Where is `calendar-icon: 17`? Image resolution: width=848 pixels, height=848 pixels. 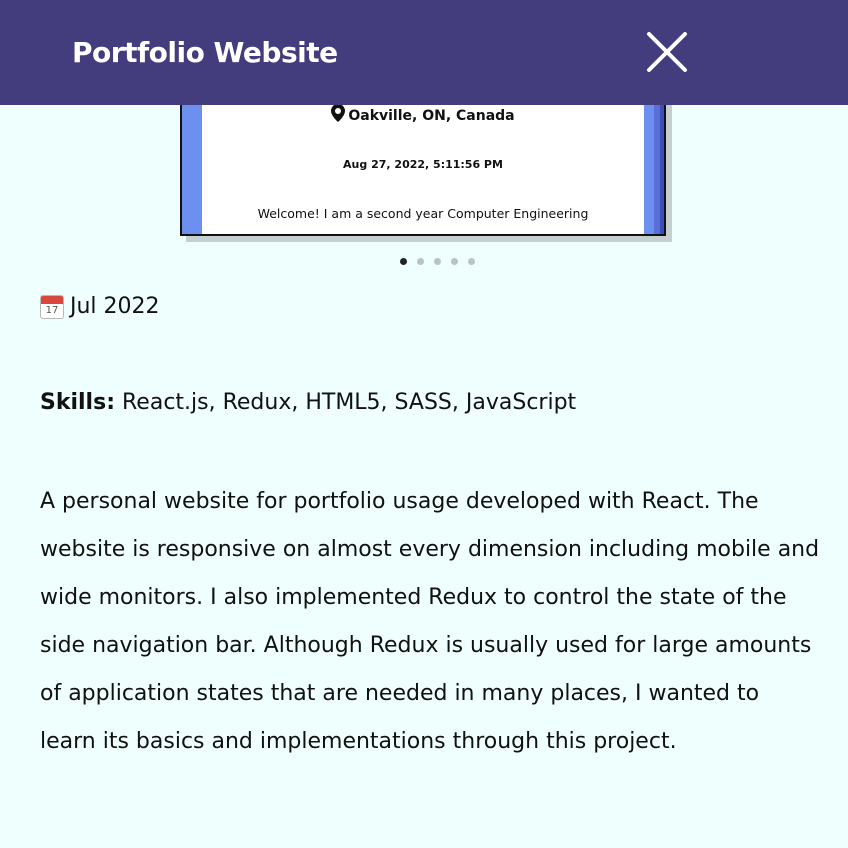 calendar-icon: 17 is located at coordinates (52, 306).